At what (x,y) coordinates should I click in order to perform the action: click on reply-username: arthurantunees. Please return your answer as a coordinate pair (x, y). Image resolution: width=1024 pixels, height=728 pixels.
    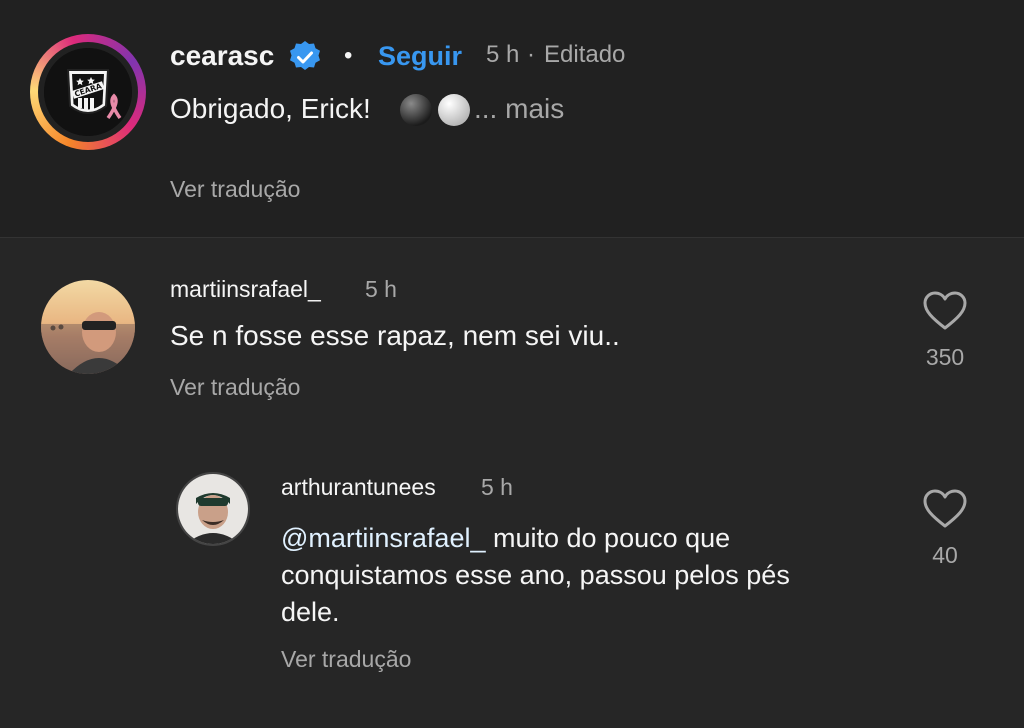
    Looking at the image, I should click on (358, 487).